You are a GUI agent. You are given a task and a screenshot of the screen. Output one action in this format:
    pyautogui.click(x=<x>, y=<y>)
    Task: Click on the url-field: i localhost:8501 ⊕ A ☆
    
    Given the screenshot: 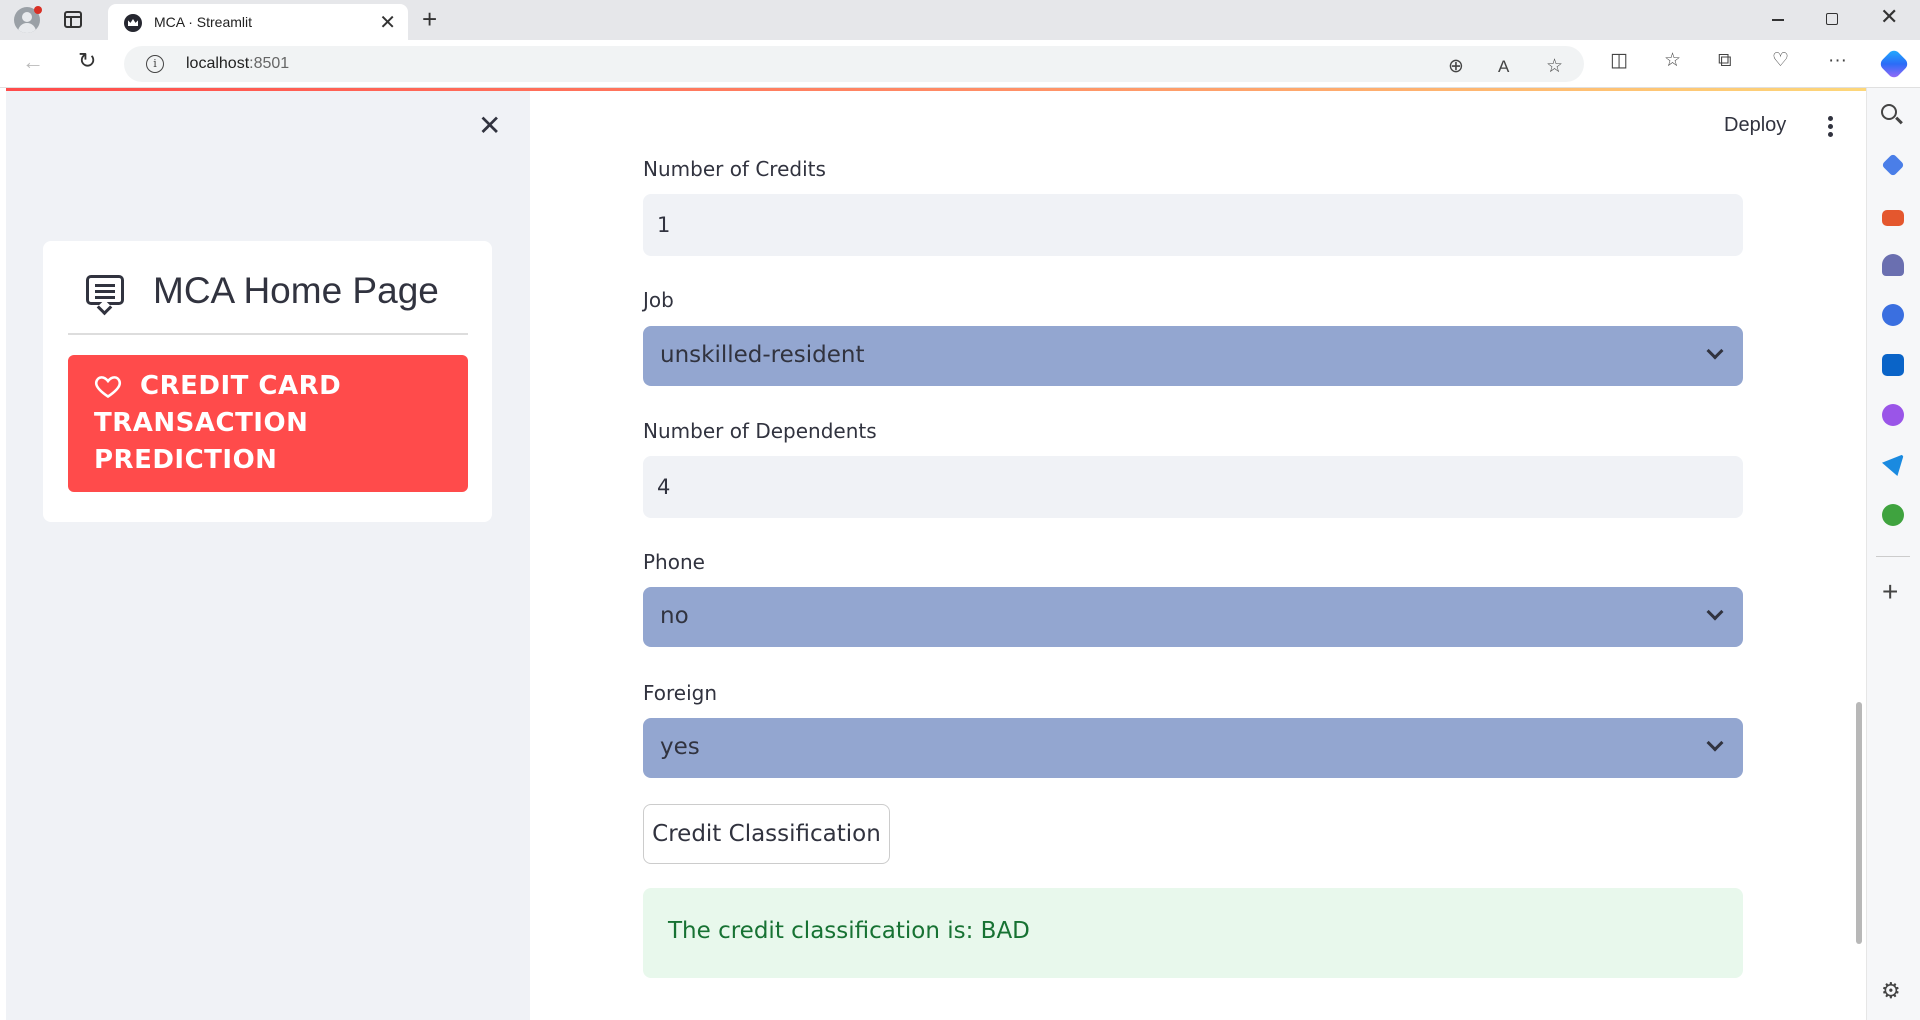 What is the action you would take?
    pyautogui.click(x=854, y=64)
    